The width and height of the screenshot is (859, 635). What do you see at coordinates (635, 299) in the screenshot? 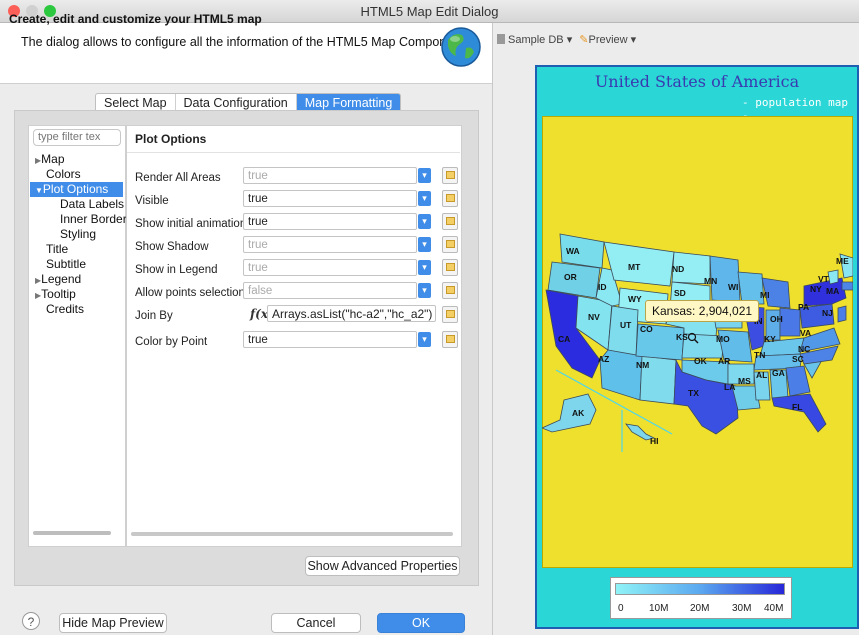
I see `state-label-WY: WY` at bounding box center [635, 299].